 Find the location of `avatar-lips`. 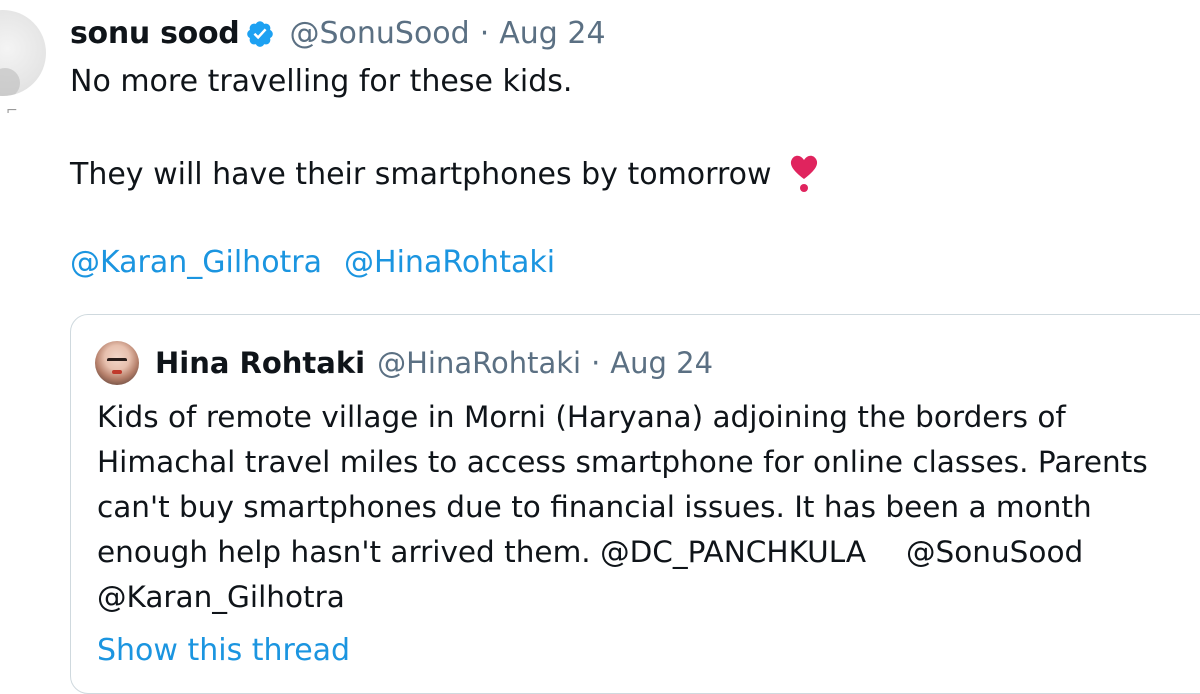

avatar-lips is located at coordinates (117, 372).